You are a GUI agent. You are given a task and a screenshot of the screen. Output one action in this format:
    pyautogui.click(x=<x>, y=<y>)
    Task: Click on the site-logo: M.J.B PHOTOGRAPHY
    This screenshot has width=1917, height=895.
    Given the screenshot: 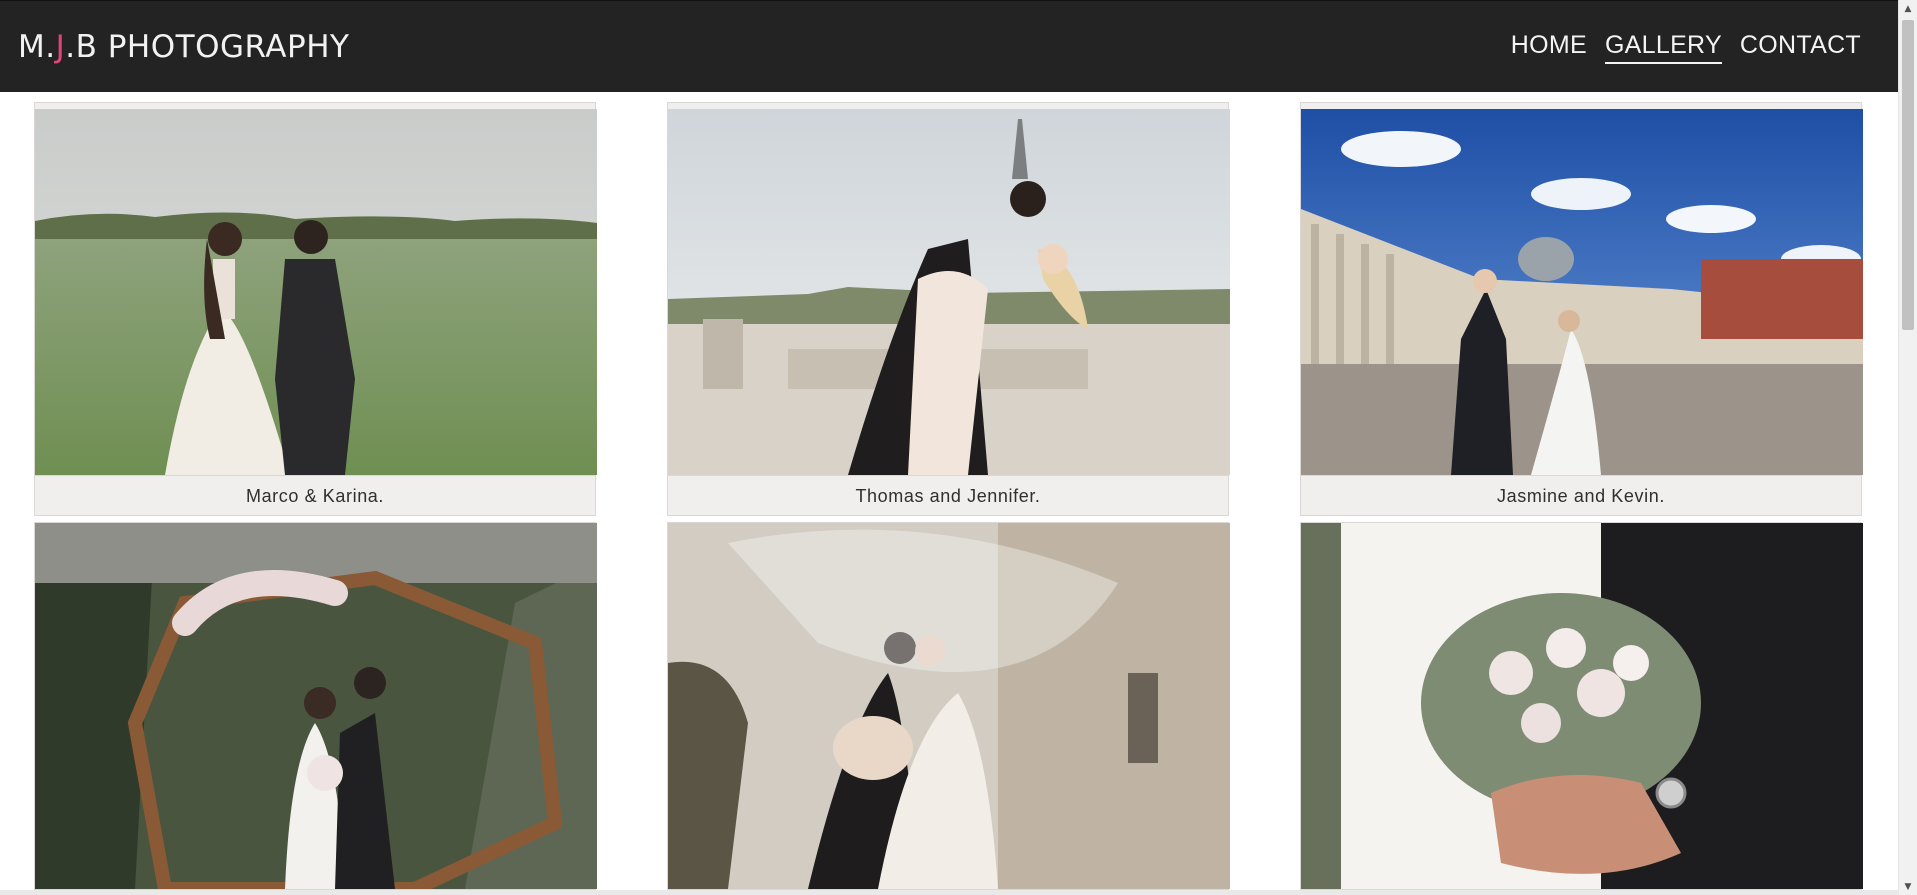 What is the action you would take?
    pyautogui.click(x=183, y=47)
    